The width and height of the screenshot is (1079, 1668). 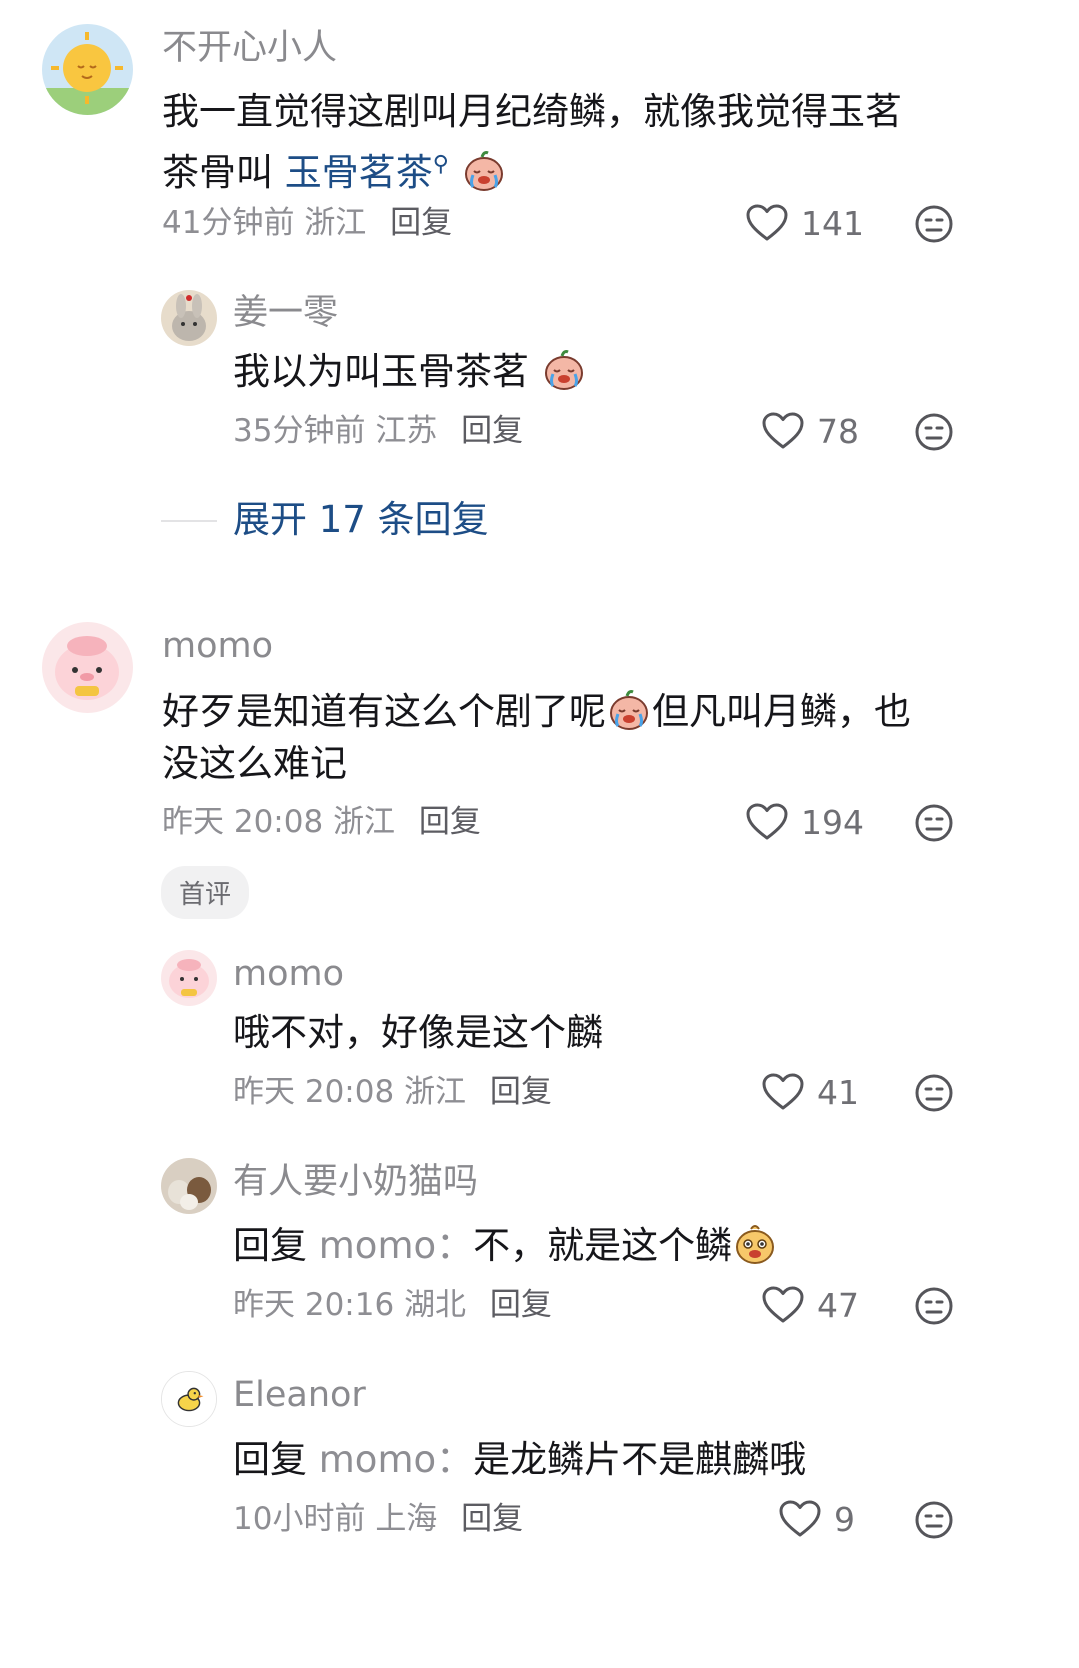 What do you see at coordinates (205, 892) in the screenshot?
I see `first-comment-badge: 首评` at bounding box center [205, 892].